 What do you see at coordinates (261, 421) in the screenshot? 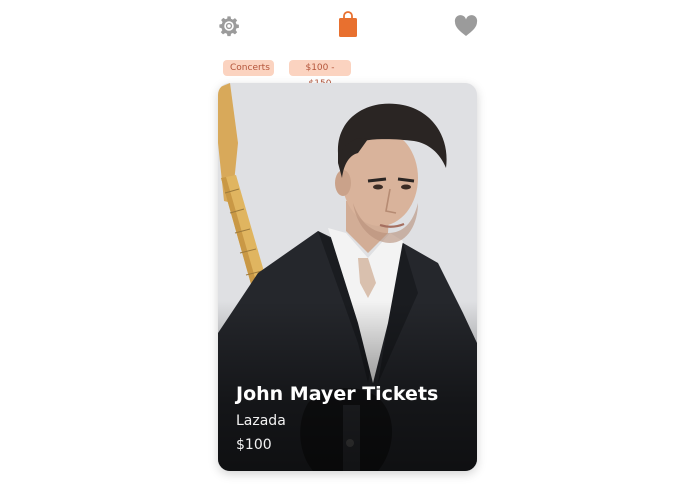
I see `card-vendor: Lazada` at bounding box center [261, 421].